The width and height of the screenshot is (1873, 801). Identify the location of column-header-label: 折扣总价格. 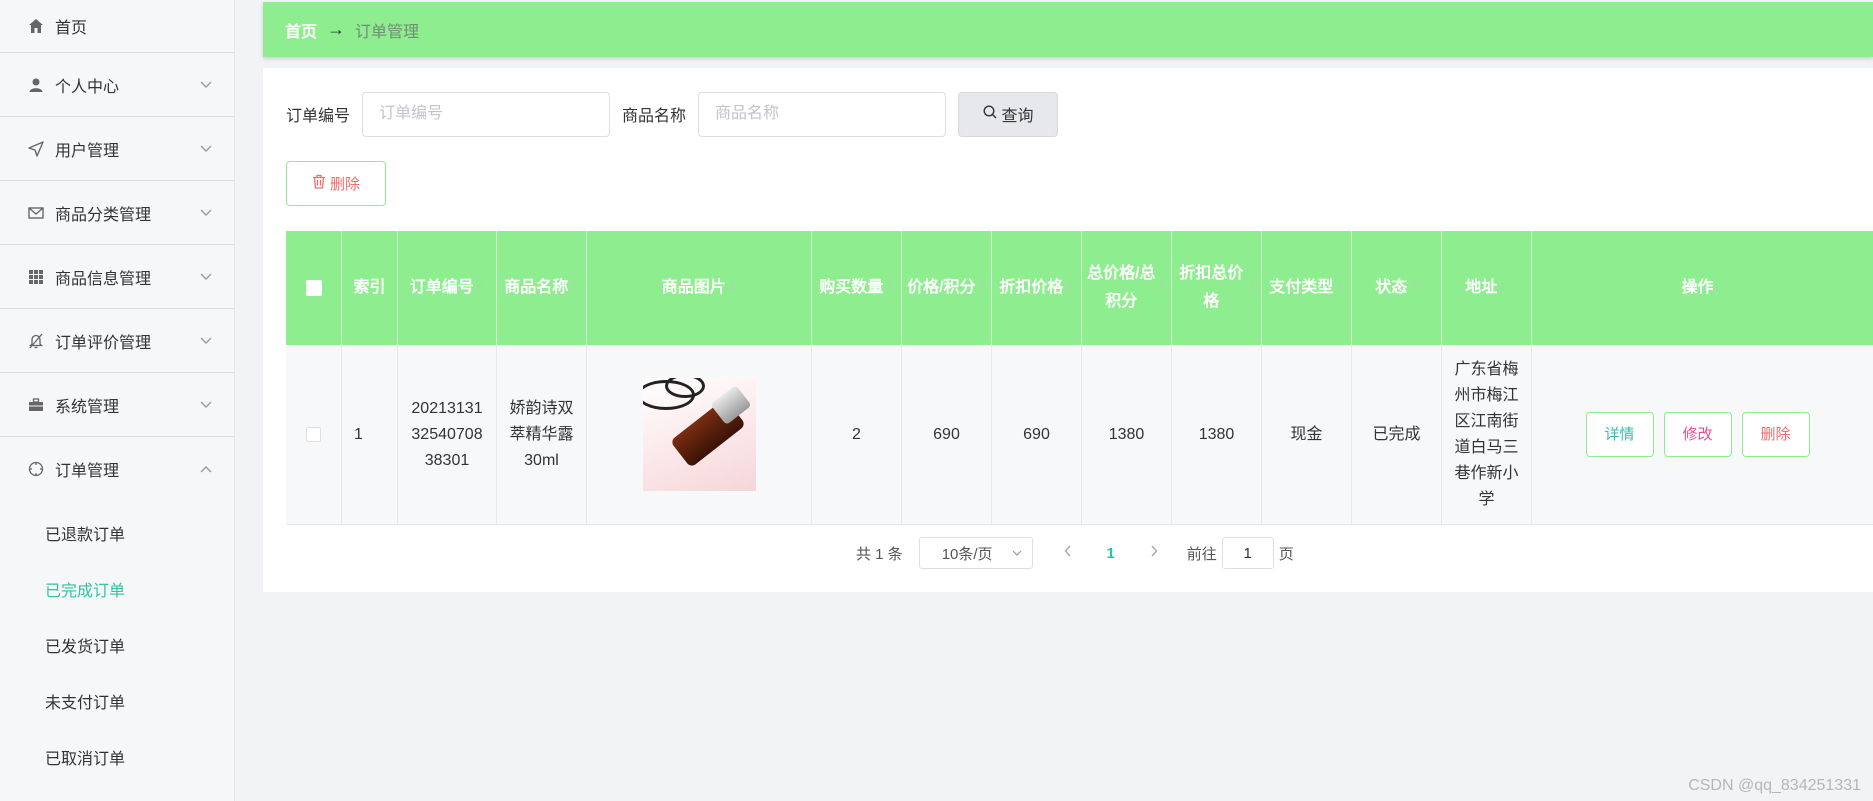
(1211, 287).